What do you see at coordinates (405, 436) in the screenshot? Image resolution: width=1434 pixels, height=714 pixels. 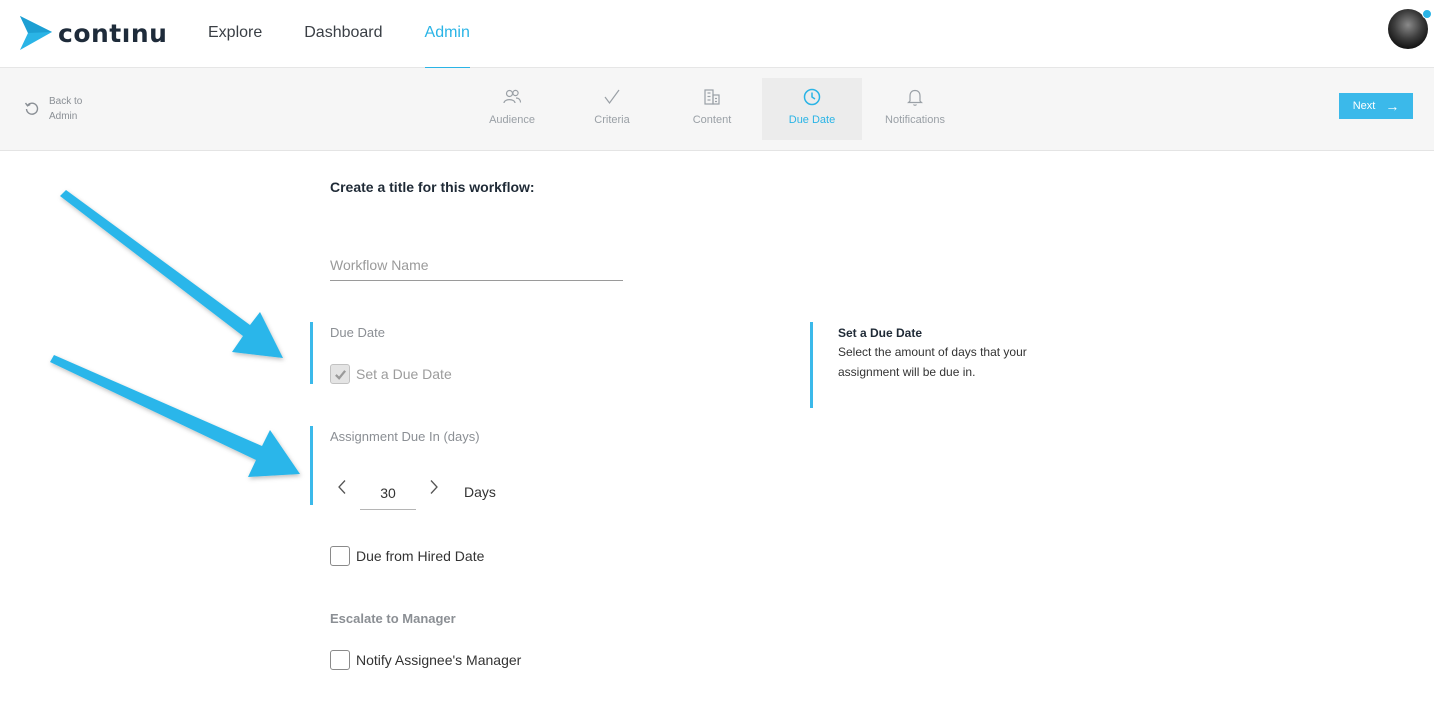 I see `assignment-due-label: Assignment Due In (days)` at bounding box center [405, 436].